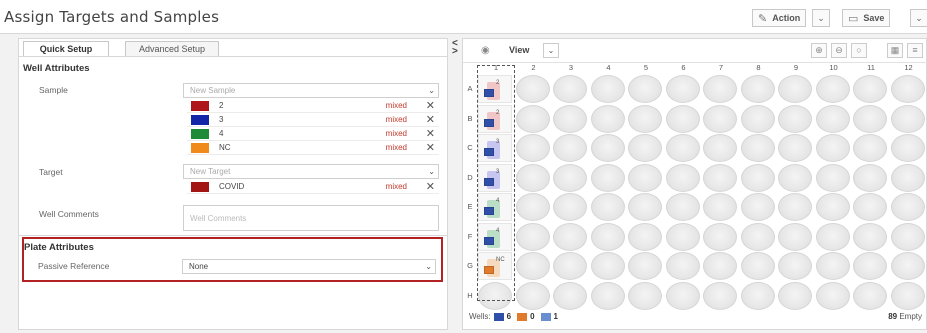 This screenshot has height=333, width=927. I want to click on row-header: E, so click(470, 206).